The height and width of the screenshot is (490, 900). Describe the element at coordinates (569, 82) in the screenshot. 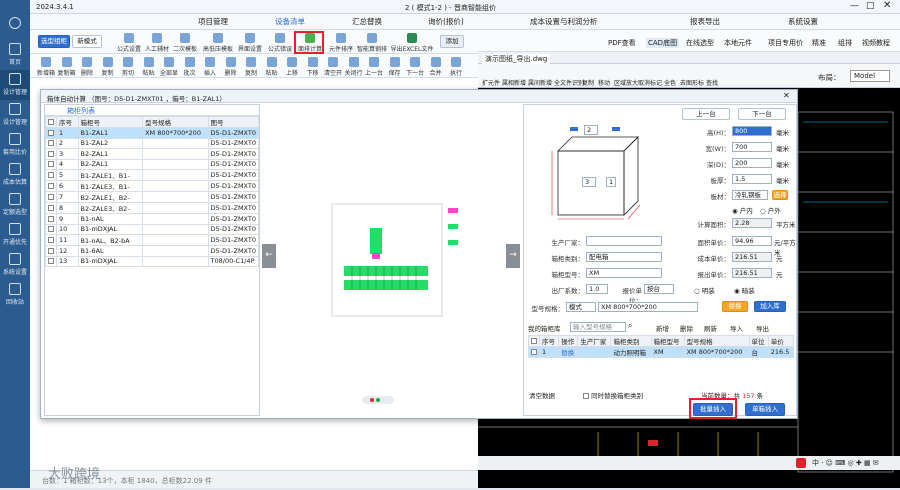

I see `cad-tool-recognize: 全文件识别` at that location.